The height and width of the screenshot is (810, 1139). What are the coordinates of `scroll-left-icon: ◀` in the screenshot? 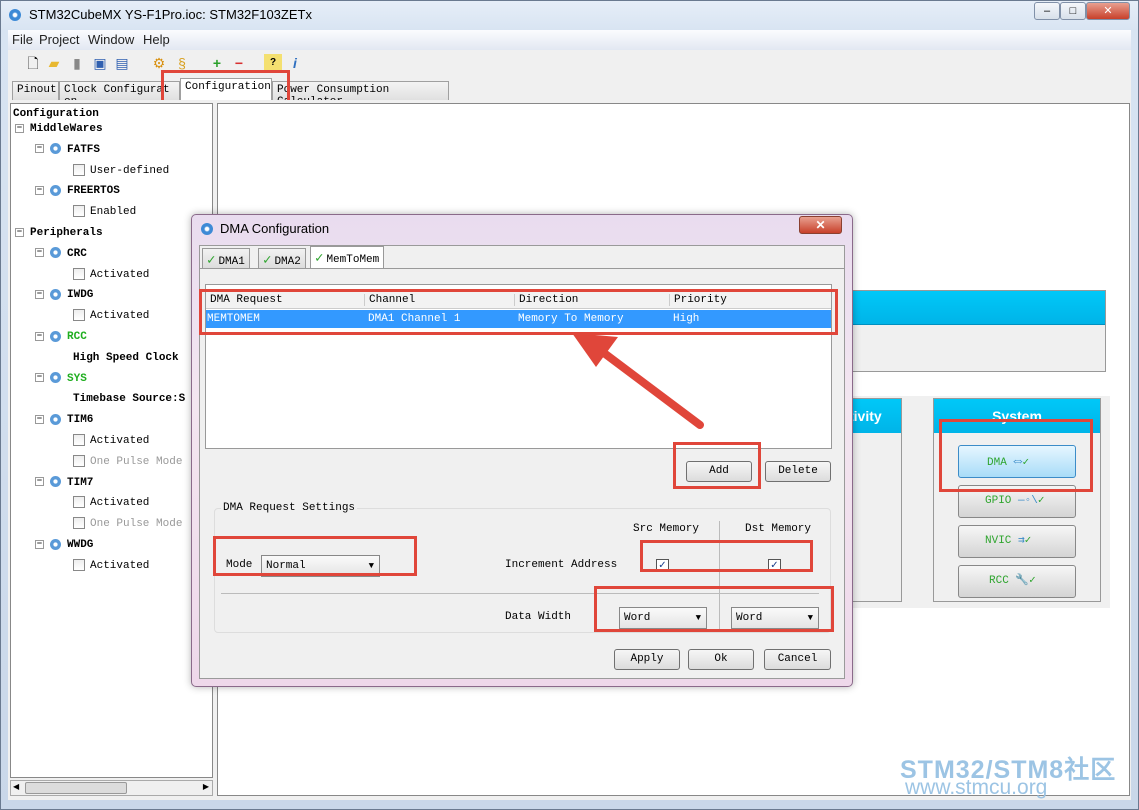 It's located at (16, 786).